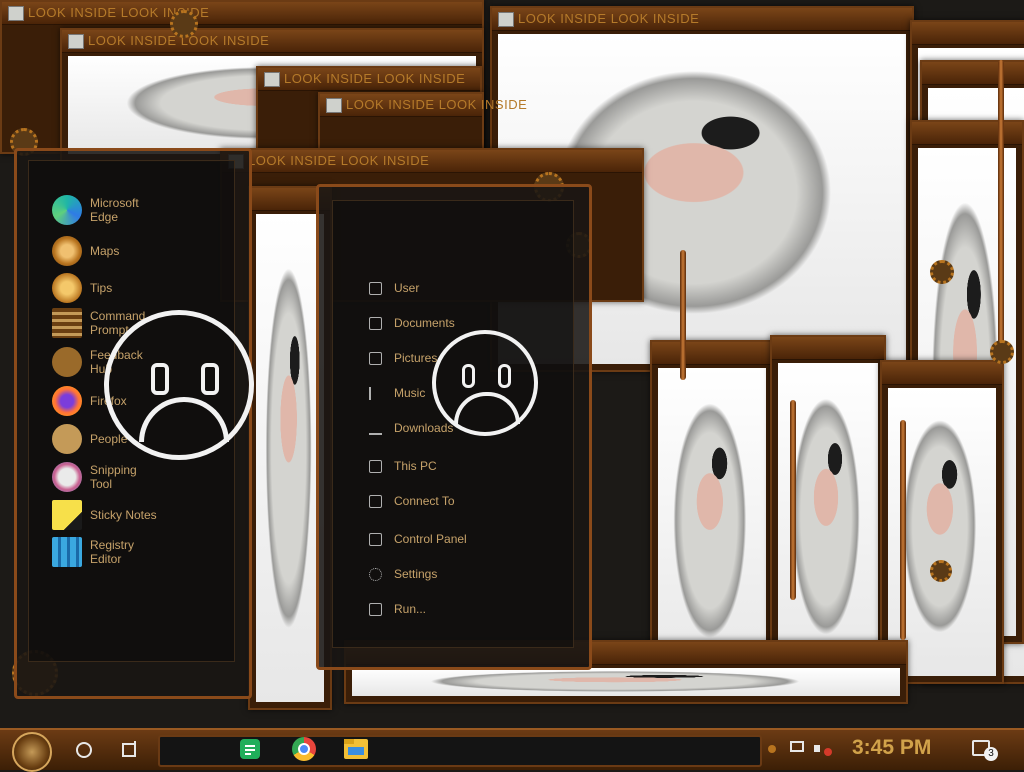 The width and height of the screenshot is (1024, 772). What do you see at coordinates (67, 439) in the screenshot?
I see `people-icon` at bounding box center [67, 439].